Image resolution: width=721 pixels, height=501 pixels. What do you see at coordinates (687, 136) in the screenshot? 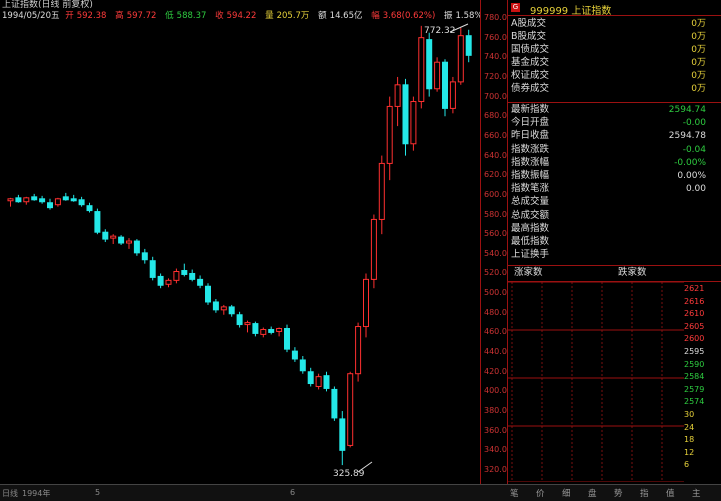
I see `stat-value: 2594.78` at bounding box center [687, 136].